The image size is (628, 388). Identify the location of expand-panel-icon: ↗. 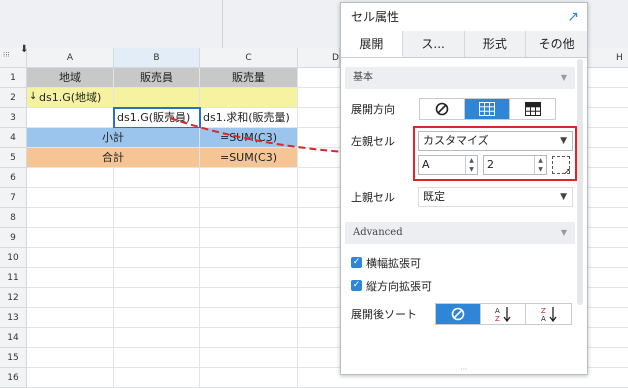
(573, 17).